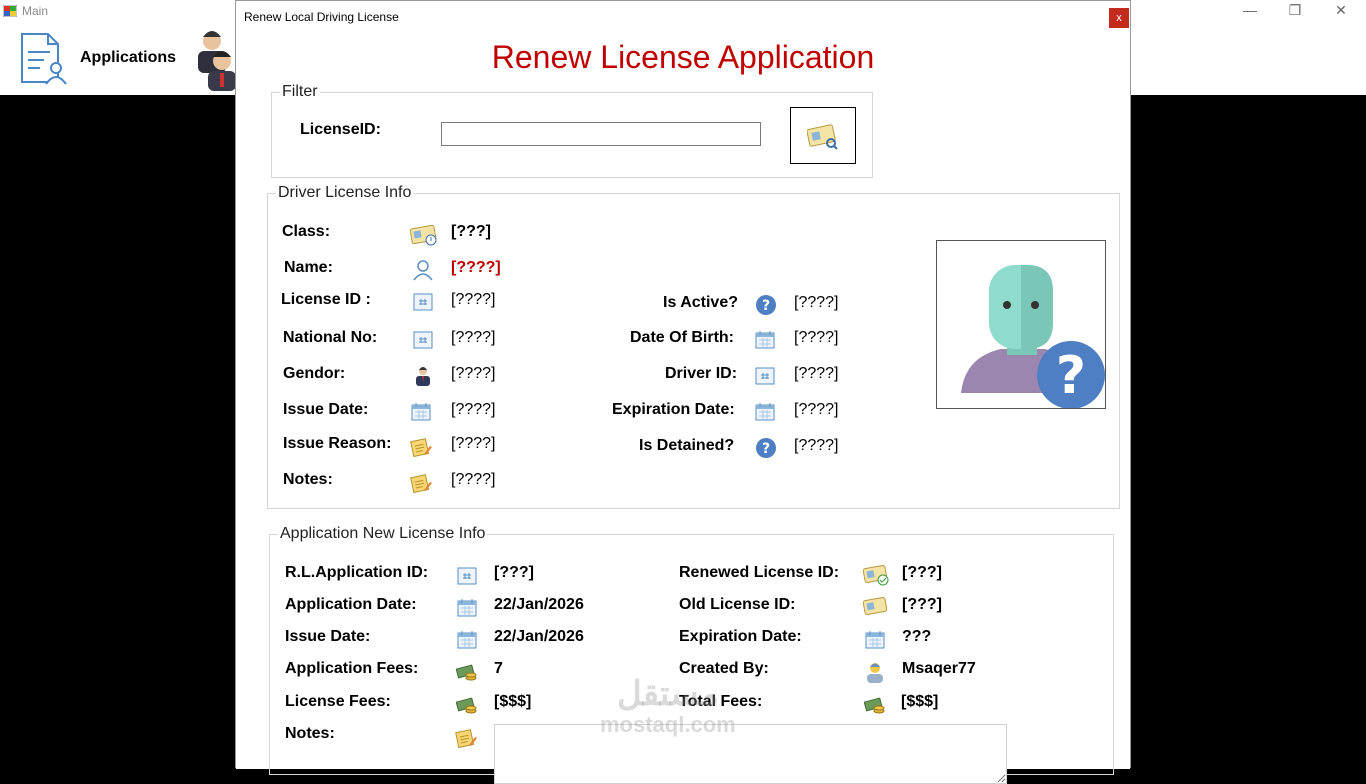 Image resolution: width=1366 pixels, height=784 pixels. Describe the element at coordinates (337, 443) in the screenshot. I see `issue-reason-label: Issue Reason:` at that location.